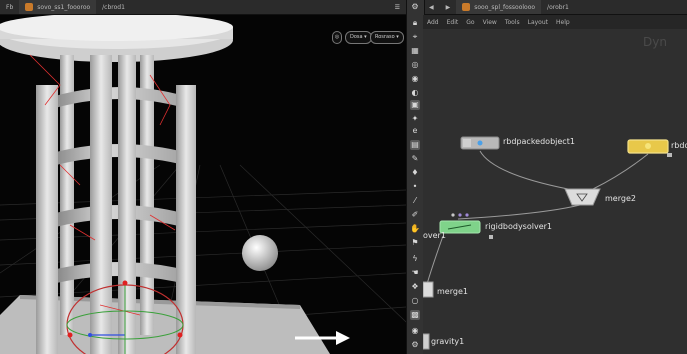 This screenshot has width=687, height=354. What do you see at coordinates (620, 198) in the screenshot?
I see `label-merge2: merge2` at bounding box center [620, 198].